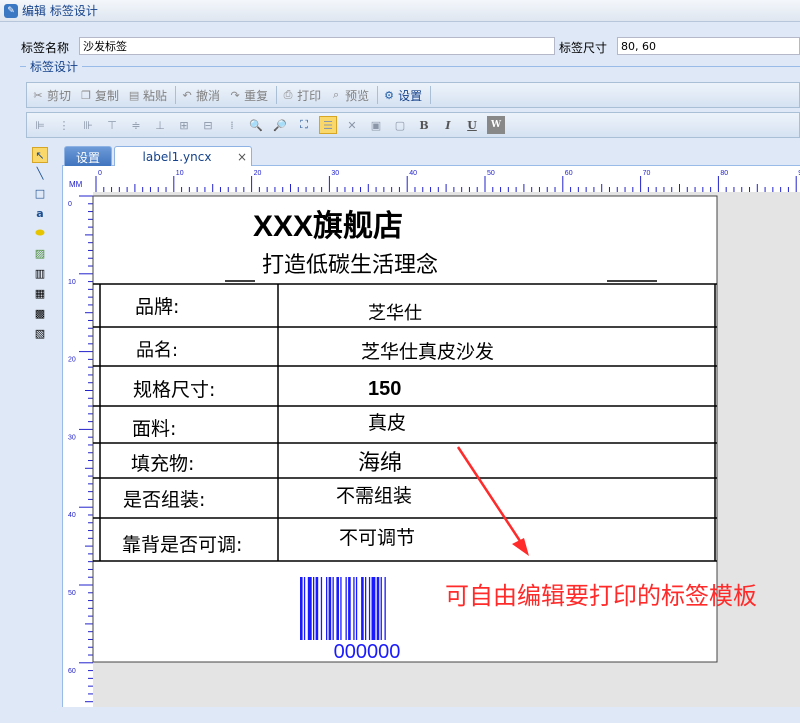 Image resolution: width=800 pixels, height=723 pixels. Describe the element at coordinates (248, 95) in the screenshot. I see `redo-button: ↷ 重复` at that location.